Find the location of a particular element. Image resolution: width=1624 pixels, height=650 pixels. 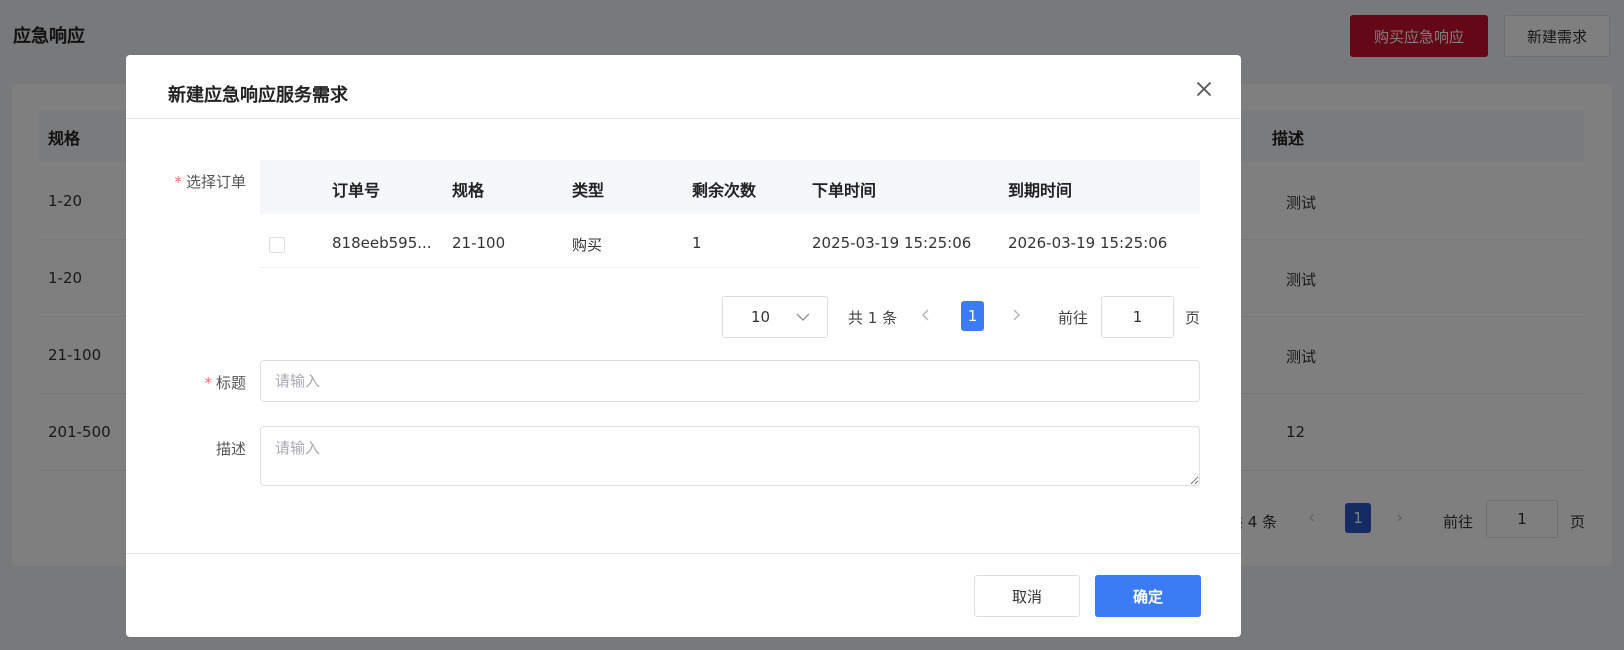

desc-label: 描述 is located at coordinates (230, 449).